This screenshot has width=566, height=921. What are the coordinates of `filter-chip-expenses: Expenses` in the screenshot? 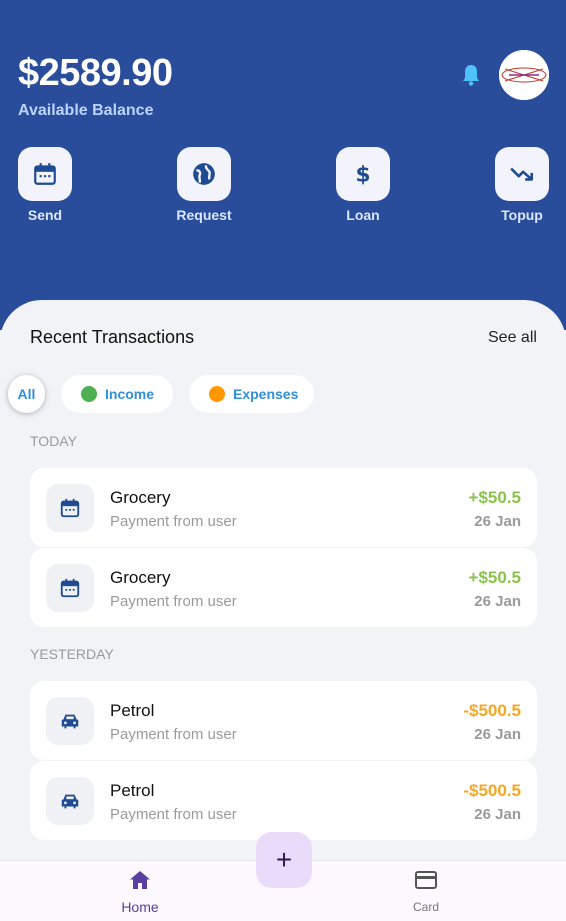 It's located at (251, 394).